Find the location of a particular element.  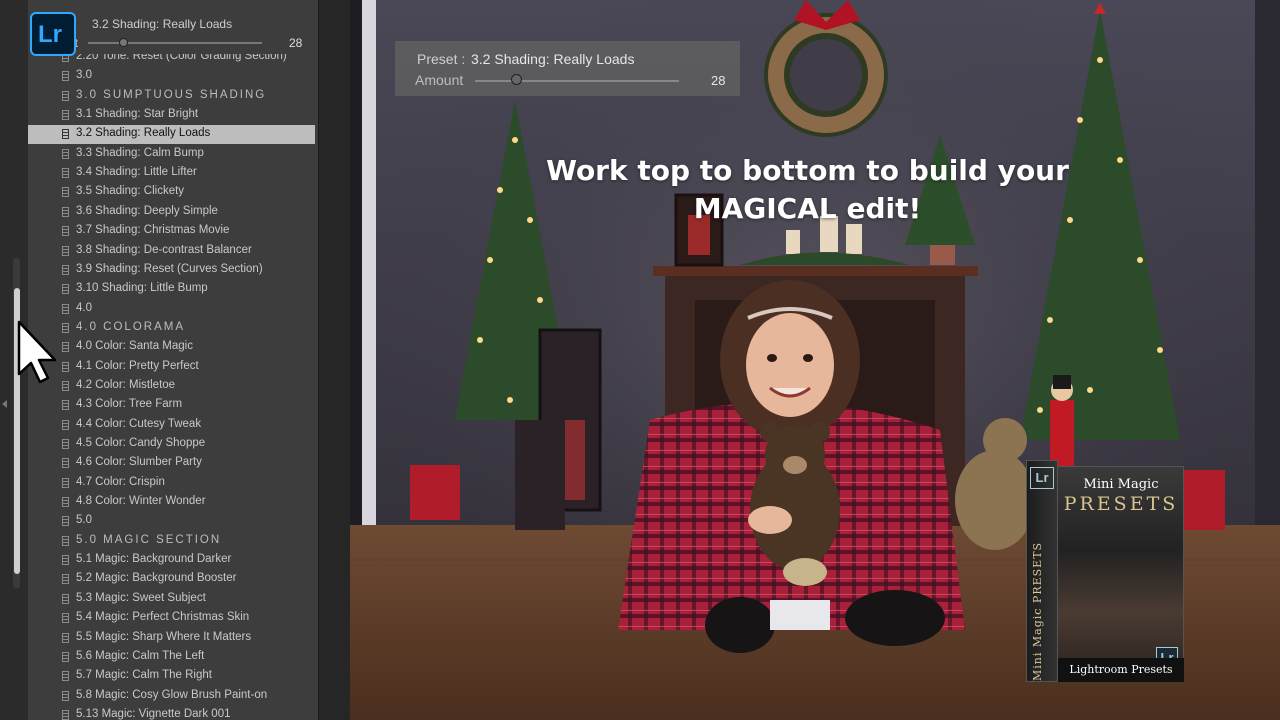

preset-item: 5.5 Magic: Sharp Where It Matters is located at coordinates (171, 638).